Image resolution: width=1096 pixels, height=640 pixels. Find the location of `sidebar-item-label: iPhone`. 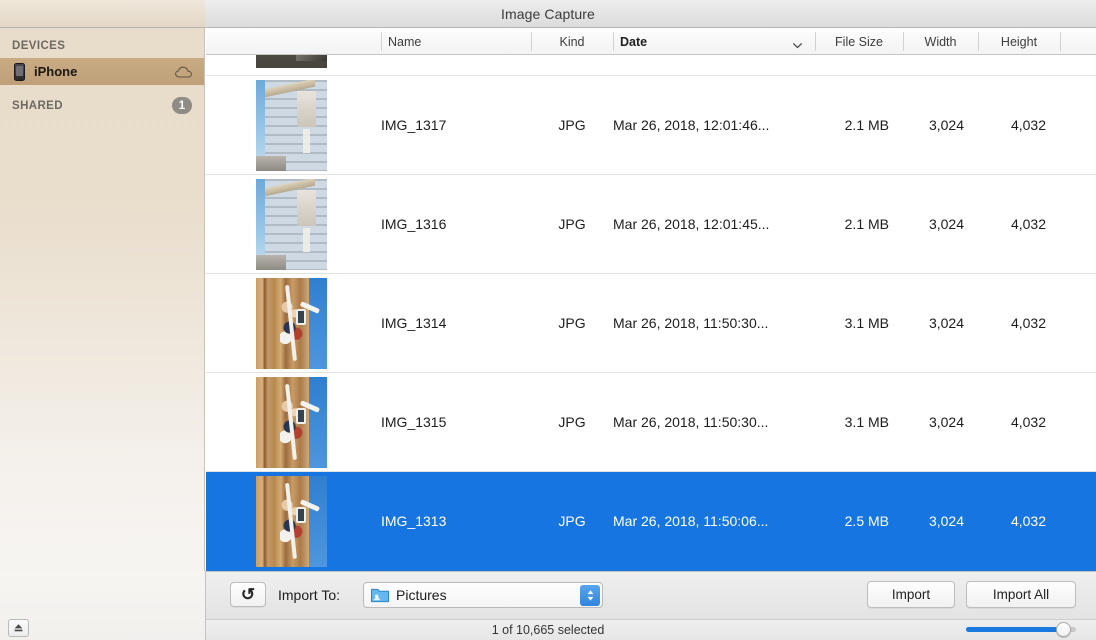

sidebar-item-label: iPhone is located at coordinates (56, 71).